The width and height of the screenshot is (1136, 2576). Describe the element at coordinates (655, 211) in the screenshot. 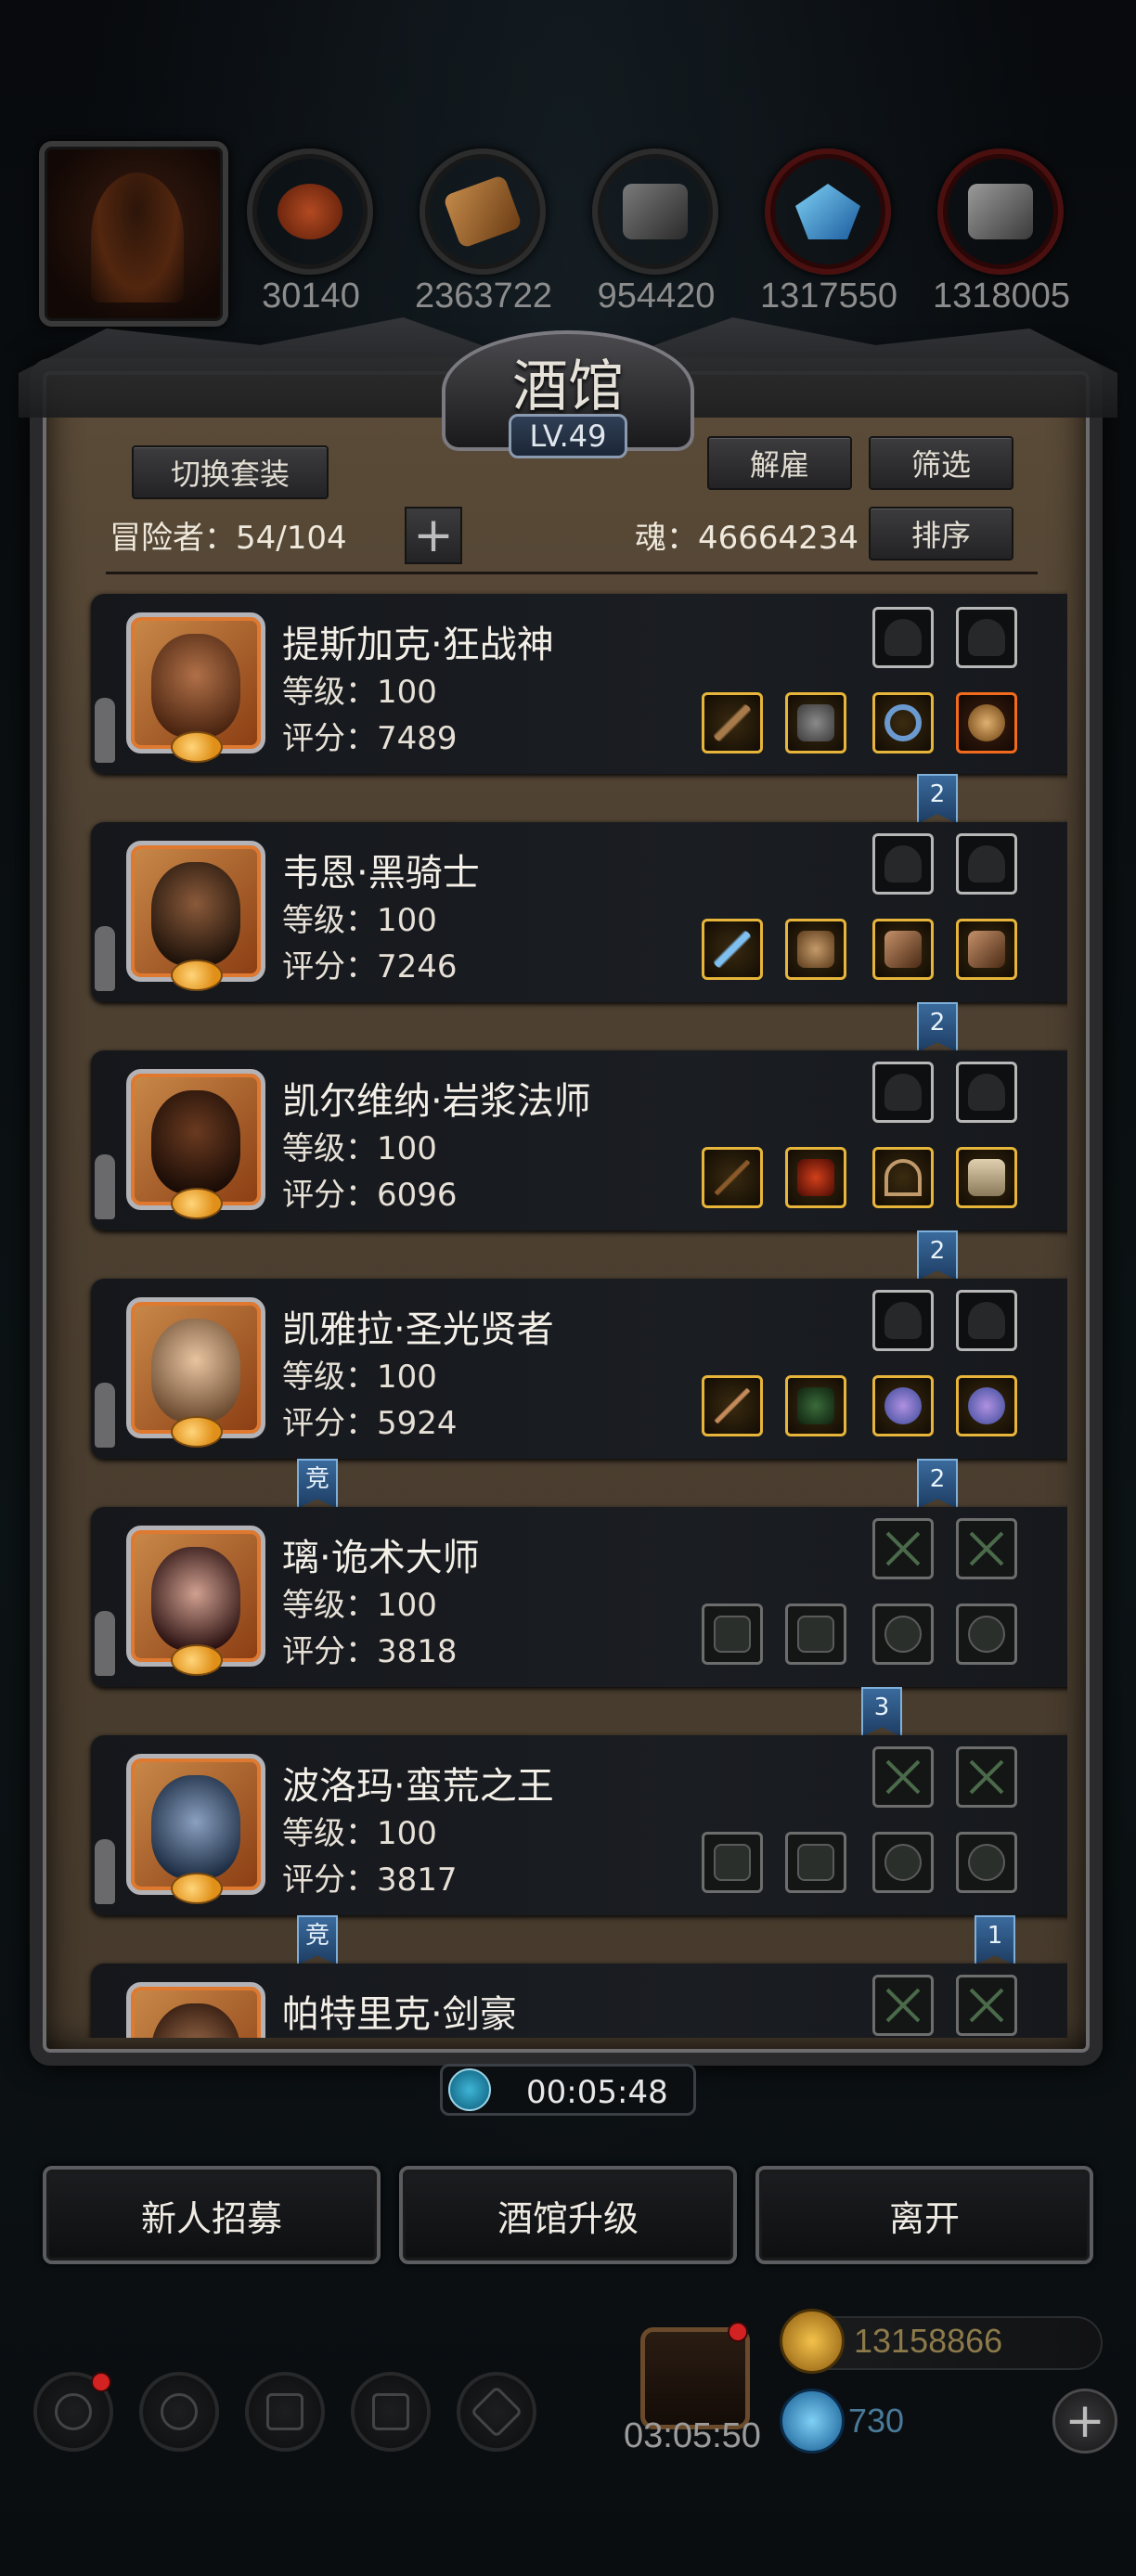

I see `stone-resource-icon` at that location.